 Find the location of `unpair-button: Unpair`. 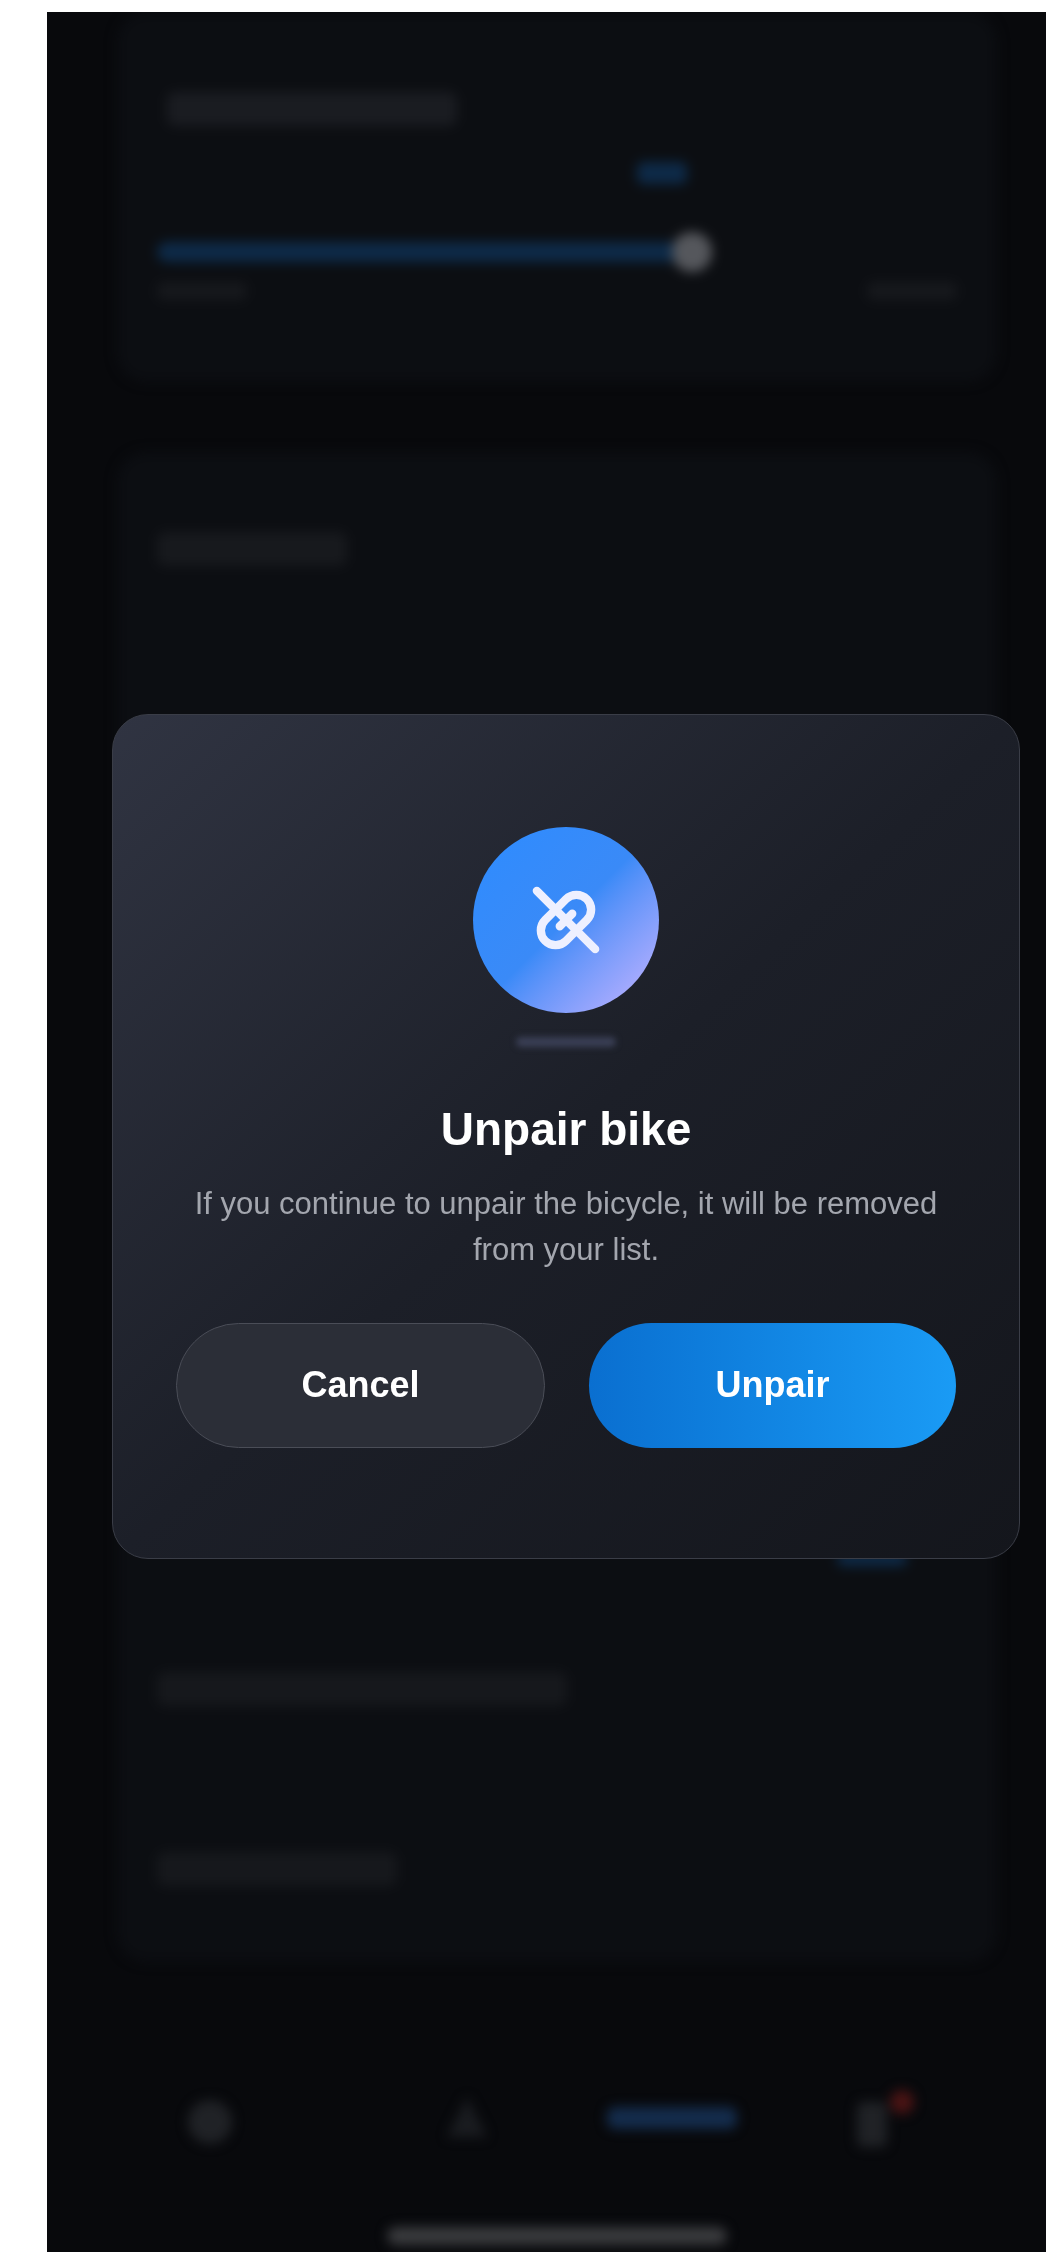

unpair-button: Unpair is located at coordinates (772, 1385).